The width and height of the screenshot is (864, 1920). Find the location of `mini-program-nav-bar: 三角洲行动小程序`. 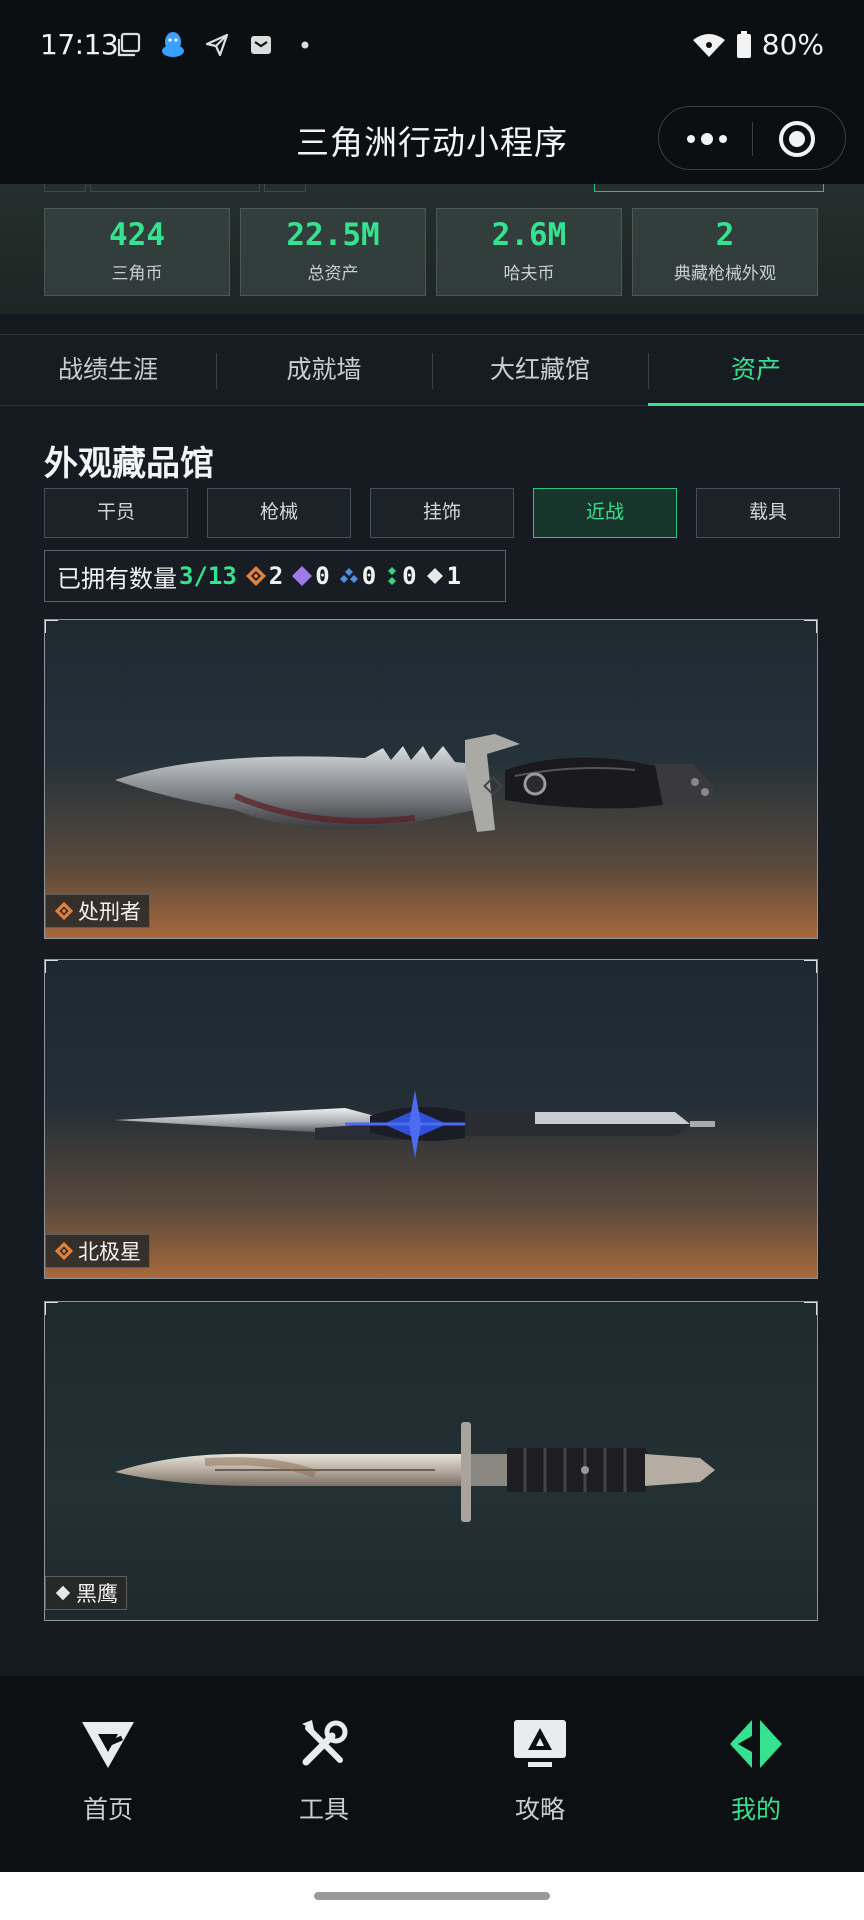

mini-program-nav-bar: 三角洲行动小程序 is located at coordinates (432, 138).